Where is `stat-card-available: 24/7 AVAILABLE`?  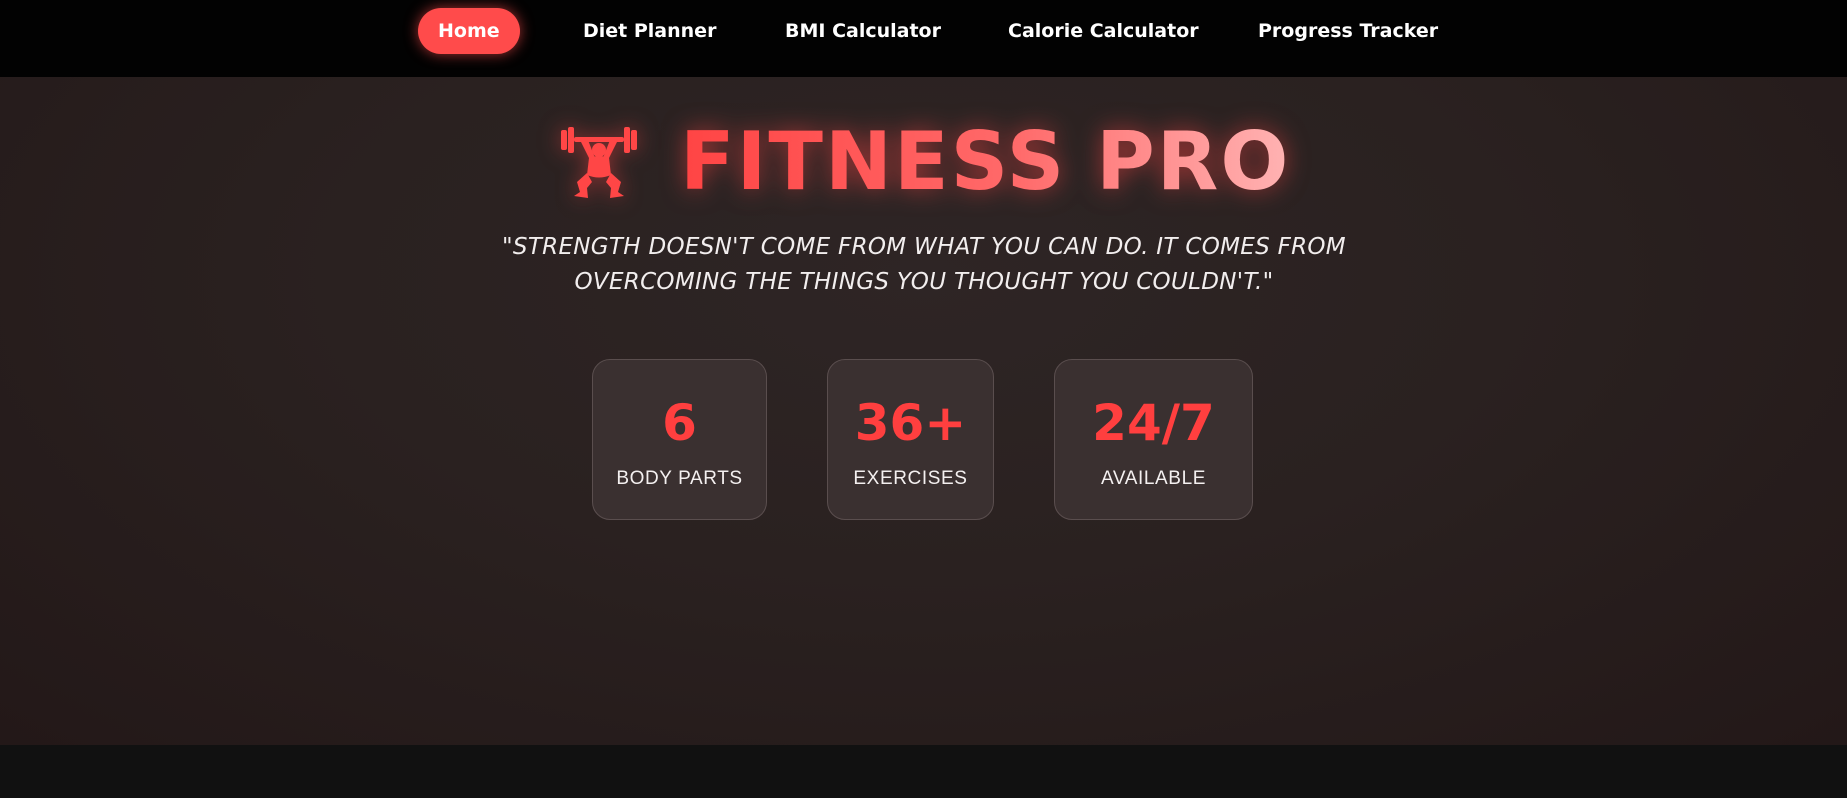 stat-card-available: 24/7 AVAILABLE is located at coordinates (1153, 439).